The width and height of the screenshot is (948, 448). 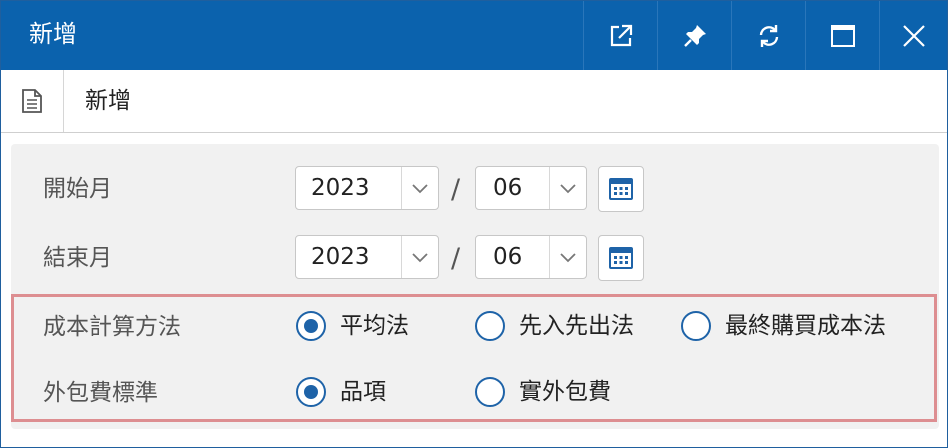 I want to click on start-month-value: 06, so click(x=508, y=188).